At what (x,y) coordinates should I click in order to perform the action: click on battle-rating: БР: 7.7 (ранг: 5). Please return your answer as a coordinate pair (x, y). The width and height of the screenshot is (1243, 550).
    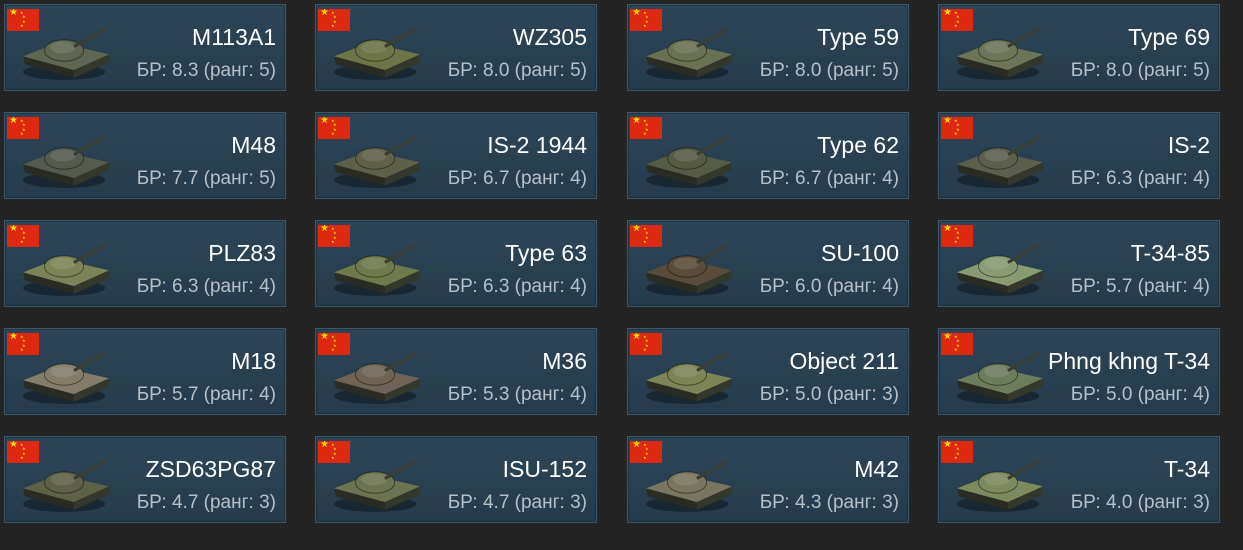
    Looking at the image, I should click on (206, 178).